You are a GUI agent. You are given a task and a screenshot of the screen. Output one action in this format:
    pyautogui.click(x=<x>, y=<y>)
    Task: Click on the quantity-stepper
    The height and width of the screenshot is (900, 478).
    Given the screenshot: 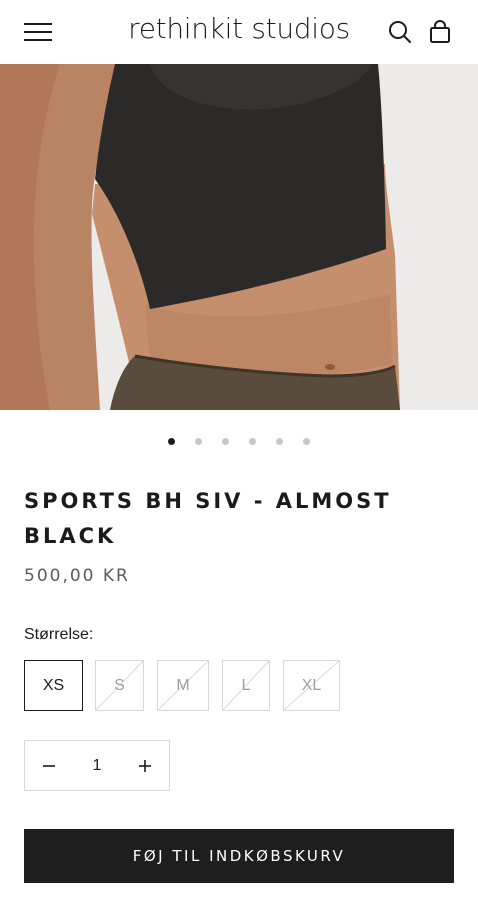 What is the action you would take?
    pyautogui.click(x=97, y=765)
    